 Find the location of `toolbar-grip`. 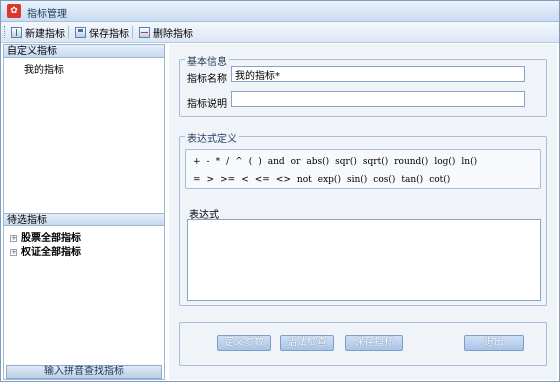

toolbar-grip is located at coordinates (5, 32).